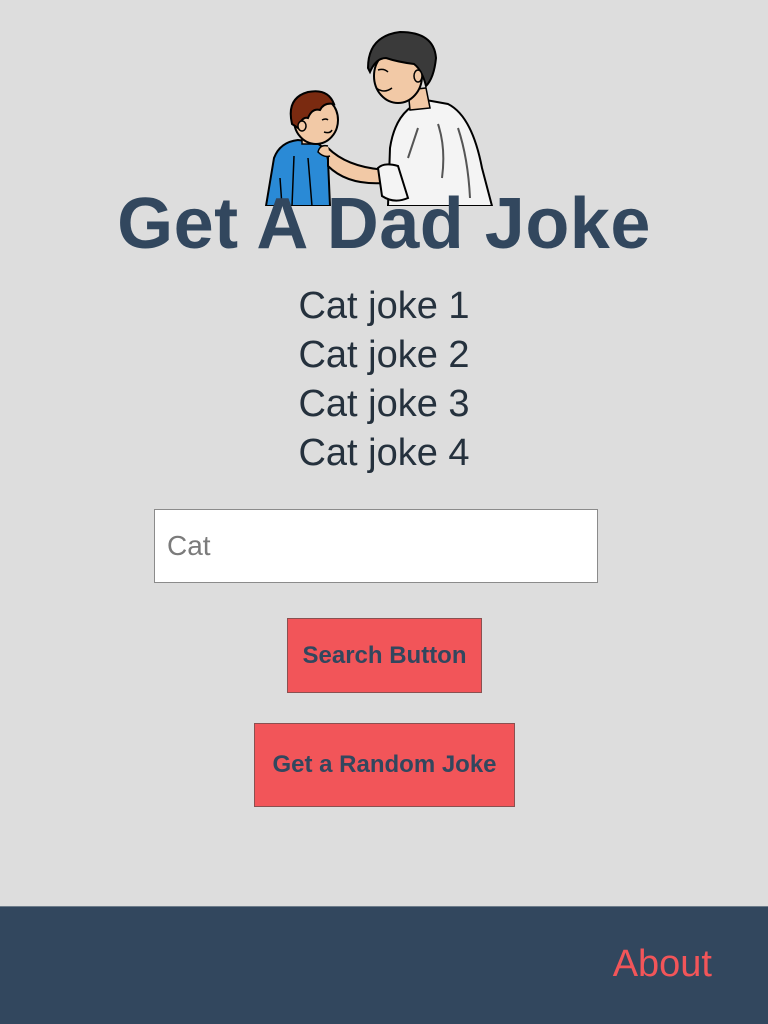 Image resolution: width=768 pixels, height=1024 pixels. I want to click on search-input, so click(376, 546).